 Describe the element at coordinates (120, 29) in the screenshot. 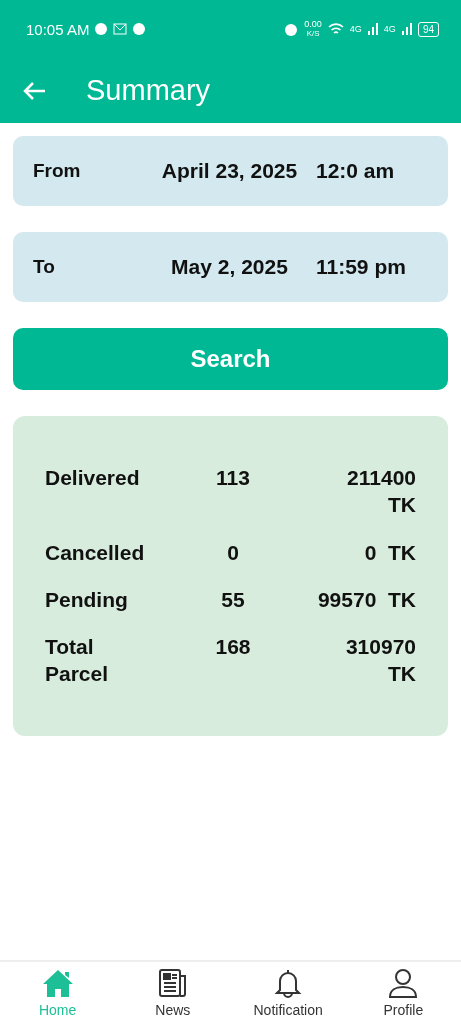

I see `mail-icon` at that location.